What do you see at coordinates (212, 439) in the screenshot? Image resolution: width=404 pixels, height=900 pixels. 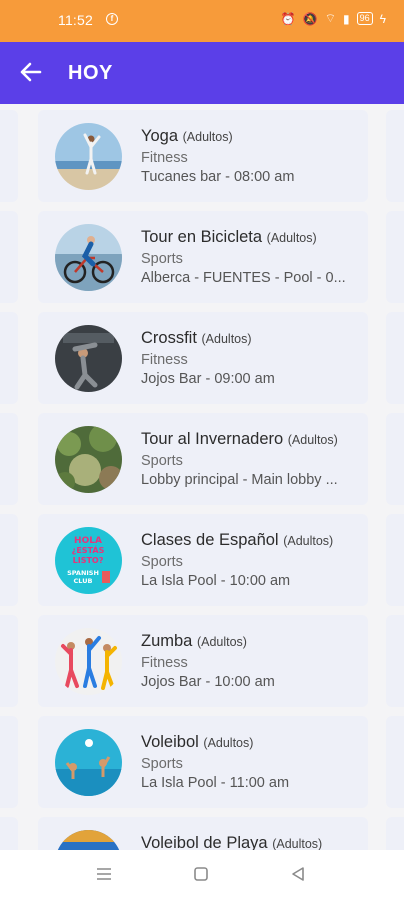 I see `activity-name: Tour al Invernadero` at bounding box center [212, 439].